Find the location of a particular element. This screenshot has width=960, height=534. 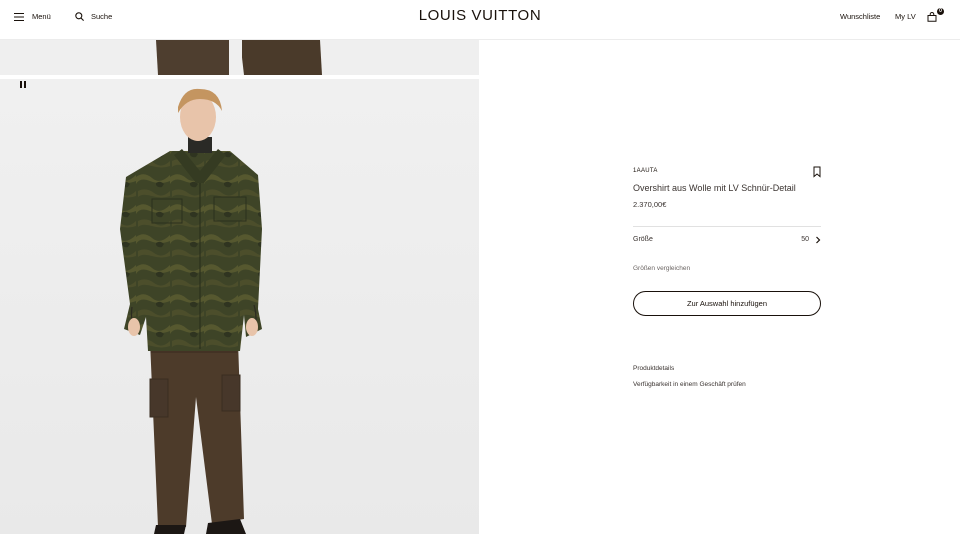

check-availability-link: Verfügbarkeit in einem Geschäft prüfen is located at coordinates (689, 384).